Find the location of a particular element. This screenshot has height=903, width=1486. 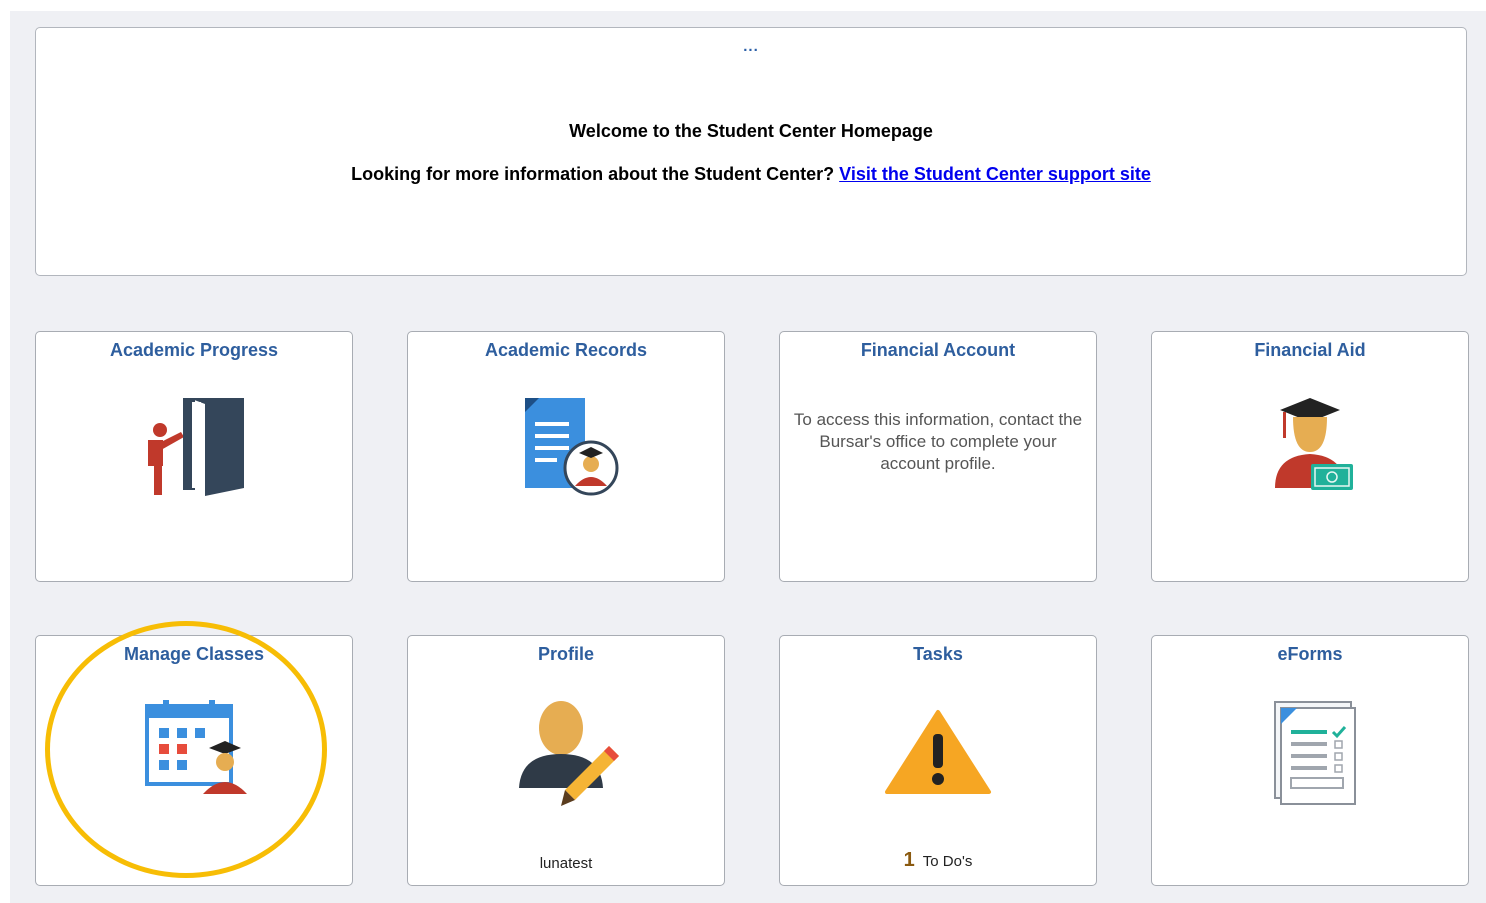

support-site-link: Visit the Student Center support site is located at coordinates (995, 174).